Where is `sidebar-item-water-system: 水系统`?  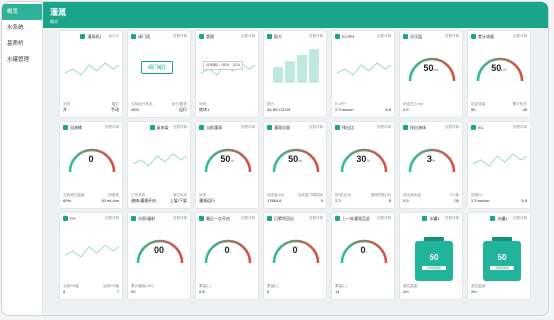 sidebar-item-water-system: 水系统 is located at coordinates (22, 28).